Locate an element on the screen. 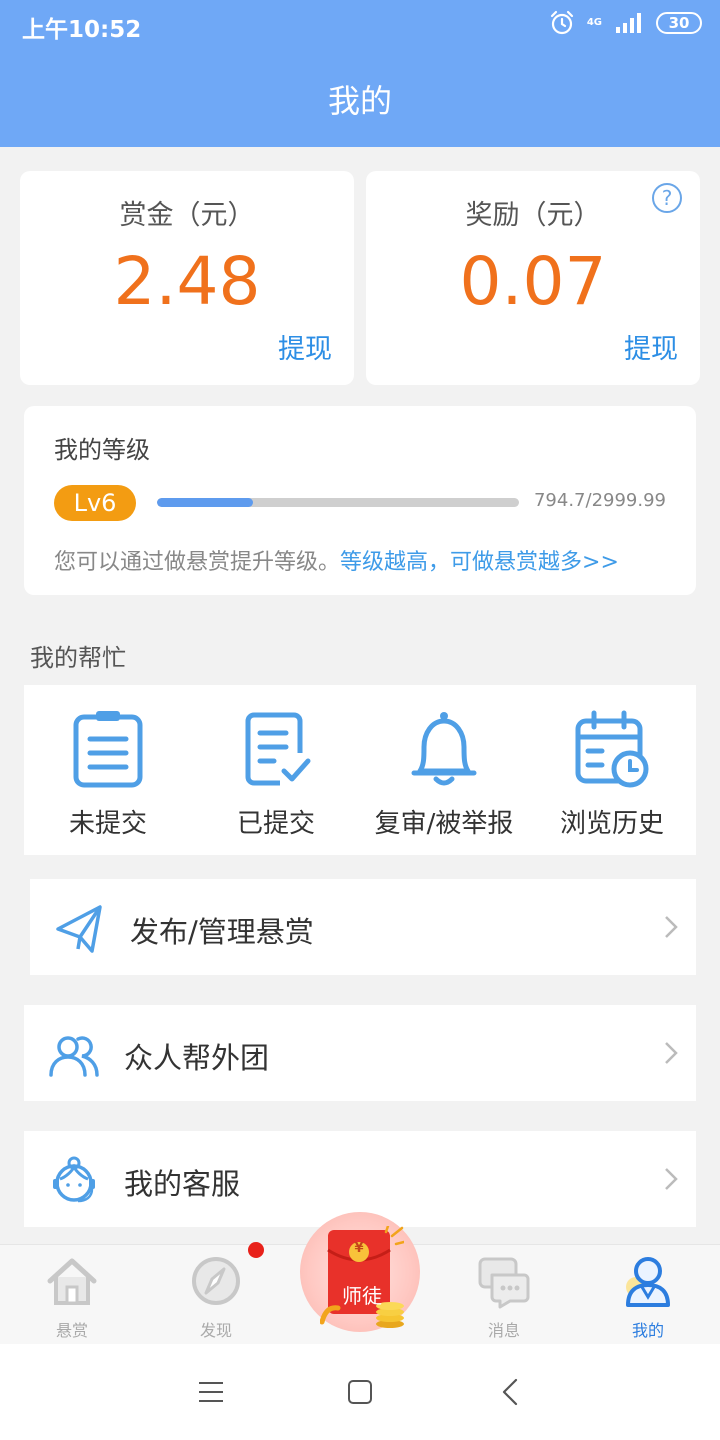  menu-row-label: 我的客服 is located at coordinates (182, 1184).